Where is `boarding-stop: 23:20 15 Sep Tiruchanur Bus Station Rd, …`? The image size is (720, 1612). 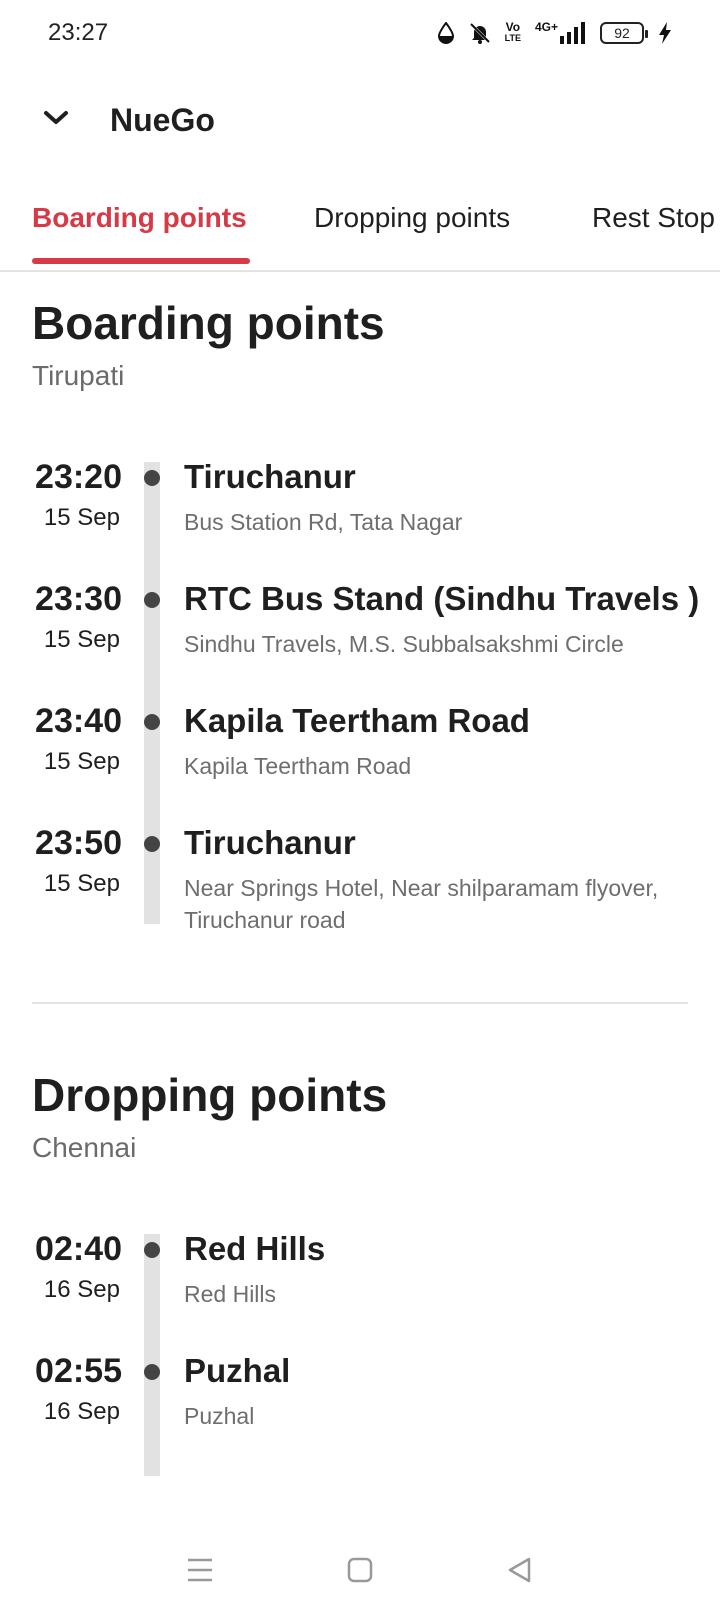
boarding-stop: 23:20 15 Sep Tiruchanur Bus Station Rd, … is located at coordinates (360, 518).